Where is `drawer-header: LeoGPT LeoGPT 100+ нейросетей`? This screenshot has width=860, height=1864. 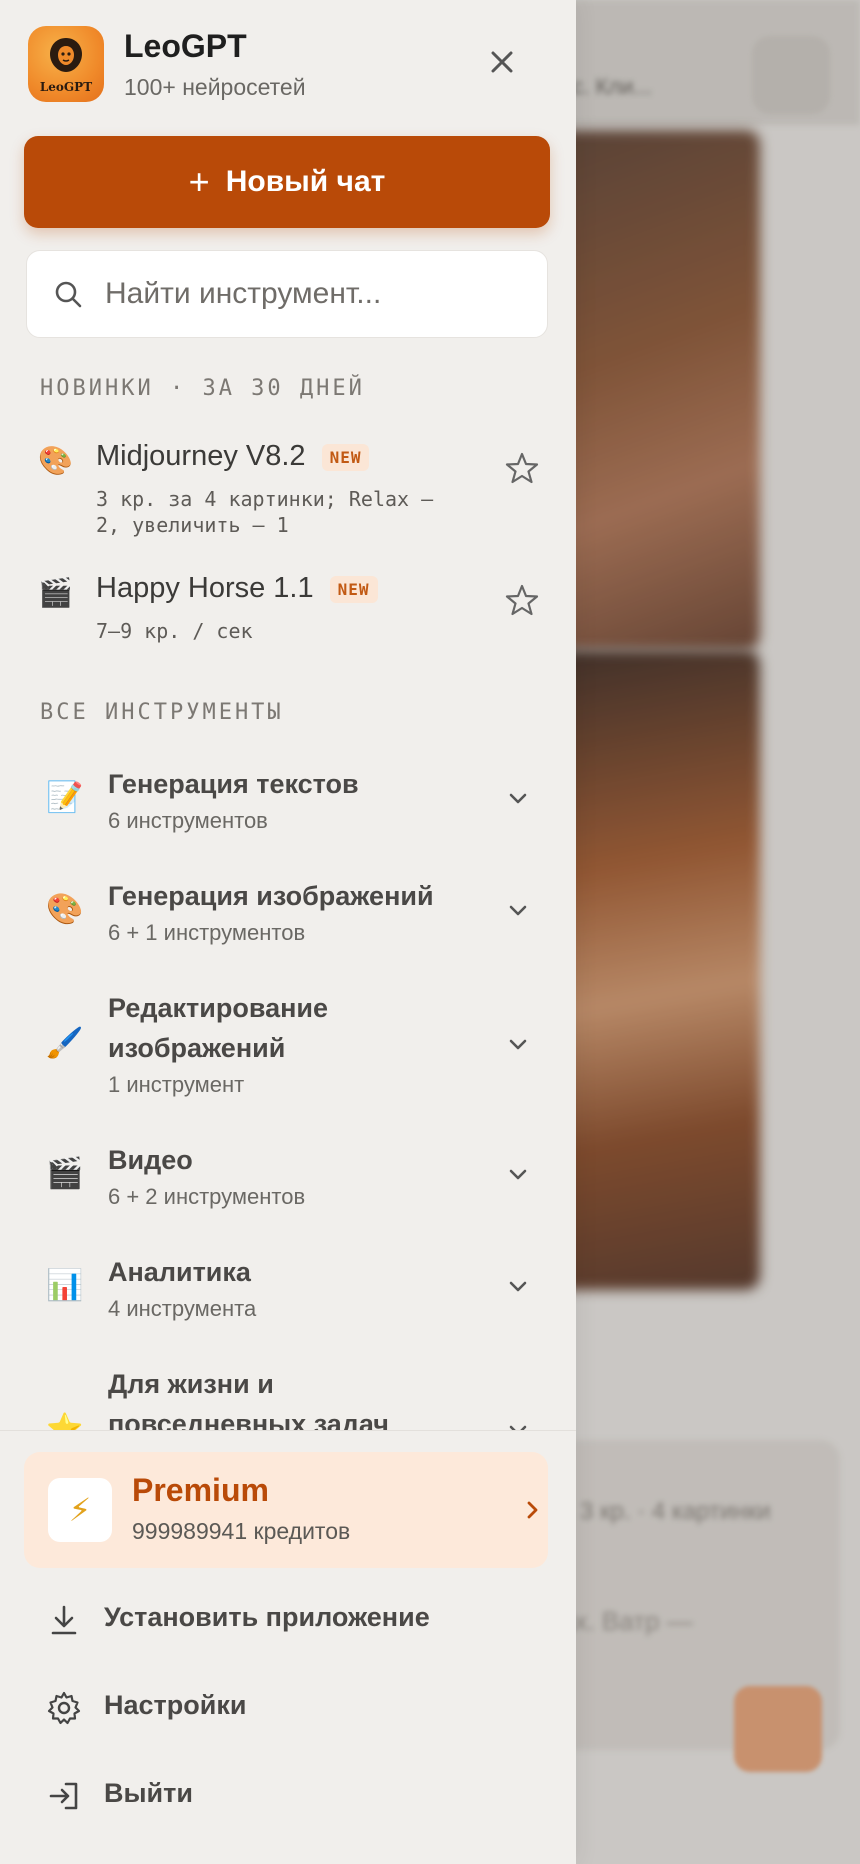 drawer-header: LeoGPT LeoGPT 100+ нейросетей is located at coordinates (288, 65).